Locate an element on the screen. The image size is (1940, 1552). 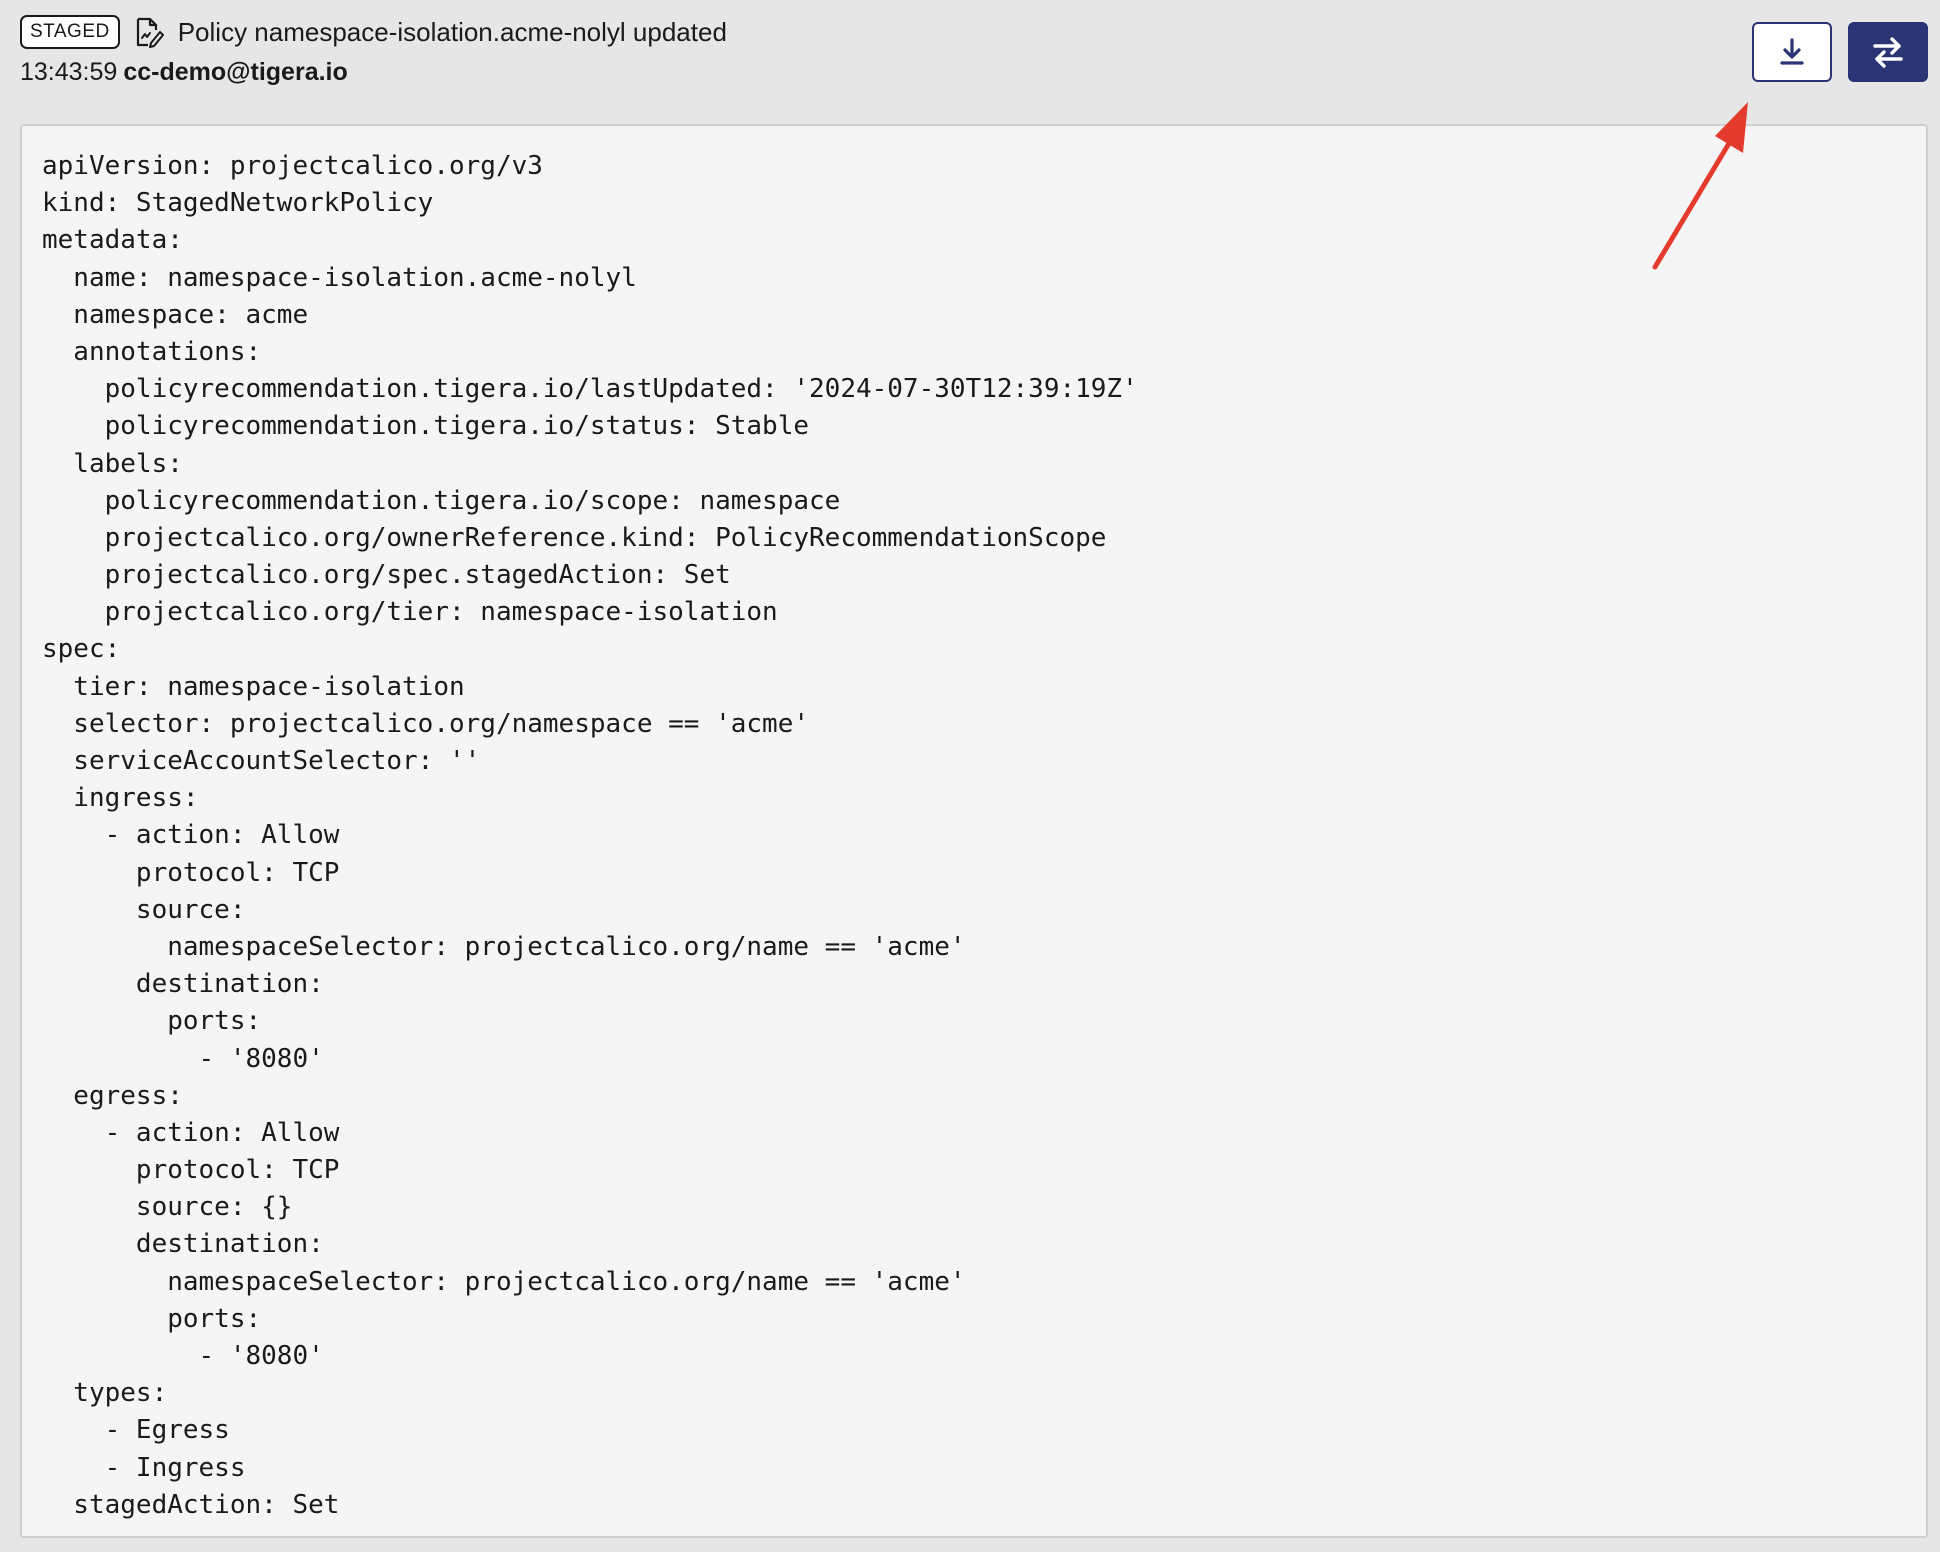
event-meta: 13:43:59 cc-demo@tigera.io is located at coordinates (970, 72).